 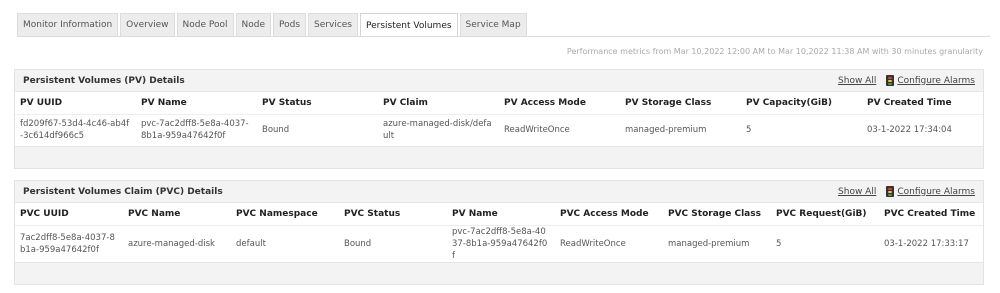 What do you see at coordinates (253, 24) in the screenshot?
I see `tab-node: Node` at bounding box center [253, 24].